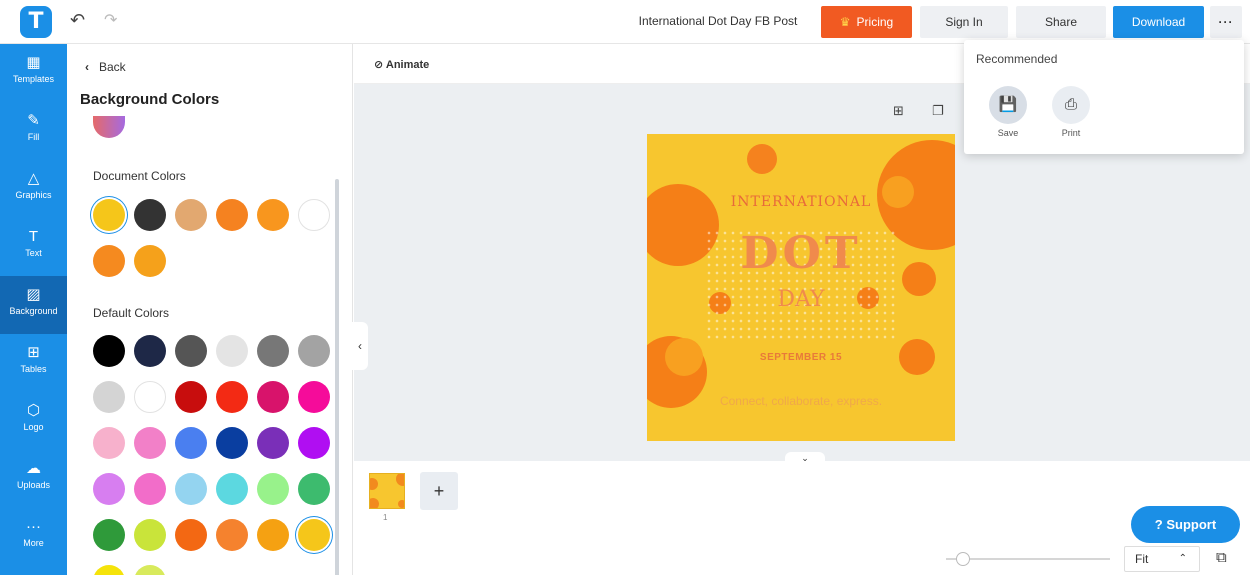 This screenshot has height=575, width=1250. What do you see at coordinates (1191, 524) in the screenshot?
I see `support-label: Support` at bounding box center [1191, 524].